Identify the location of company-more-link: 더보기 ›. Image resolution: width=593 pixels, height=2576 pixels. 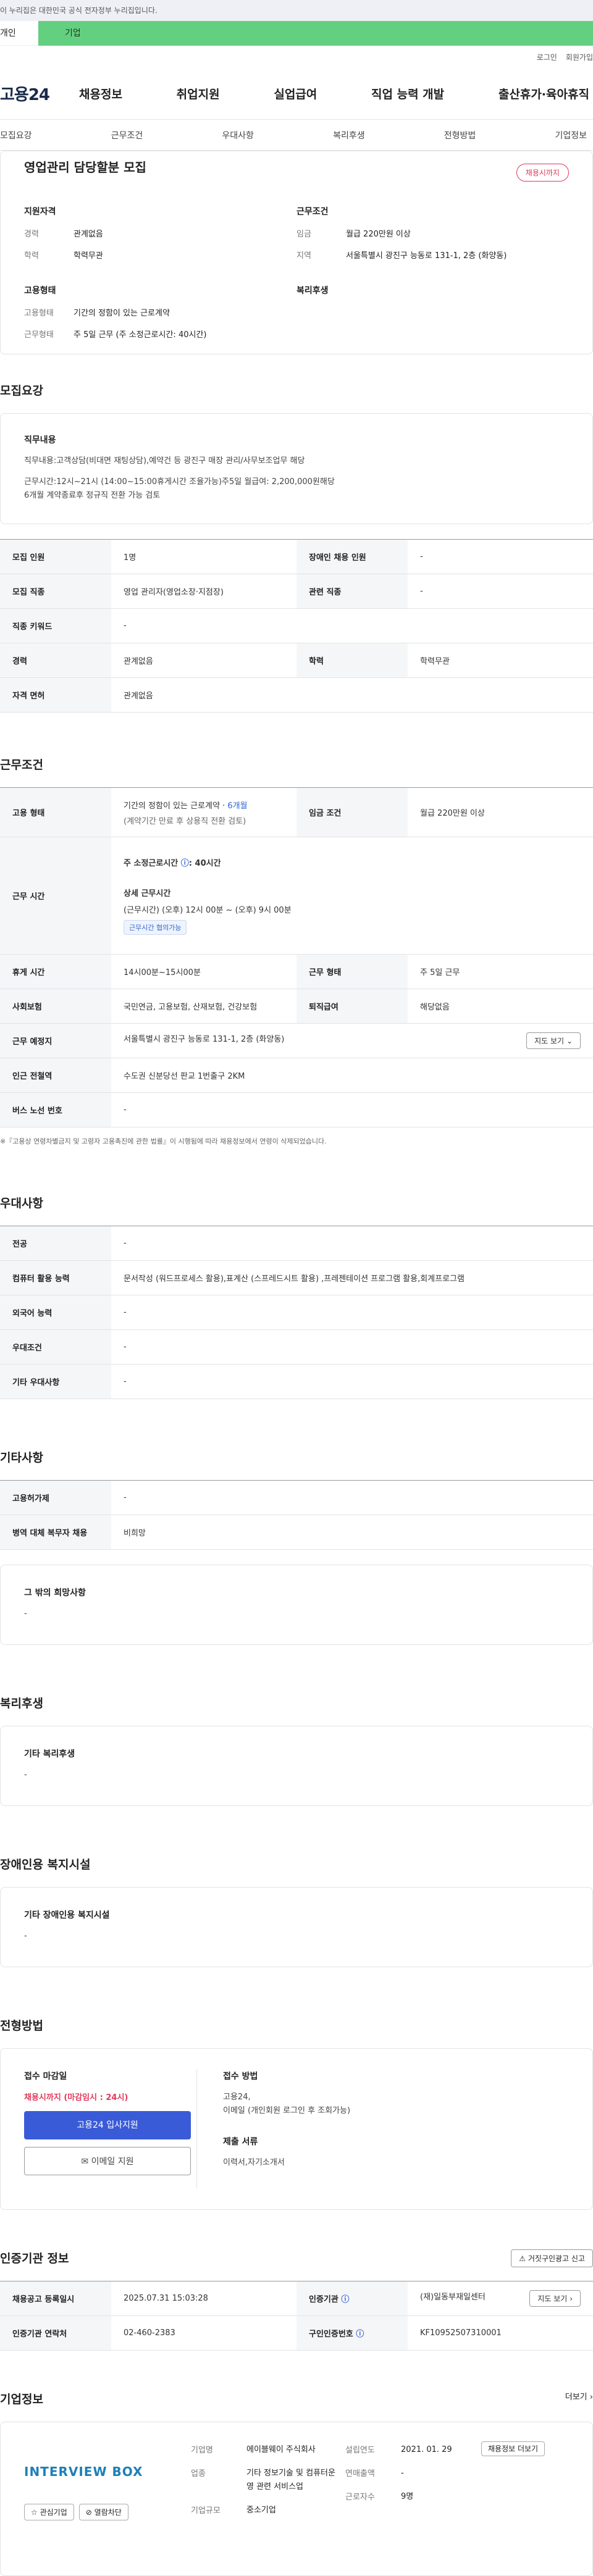
(579, 2398).